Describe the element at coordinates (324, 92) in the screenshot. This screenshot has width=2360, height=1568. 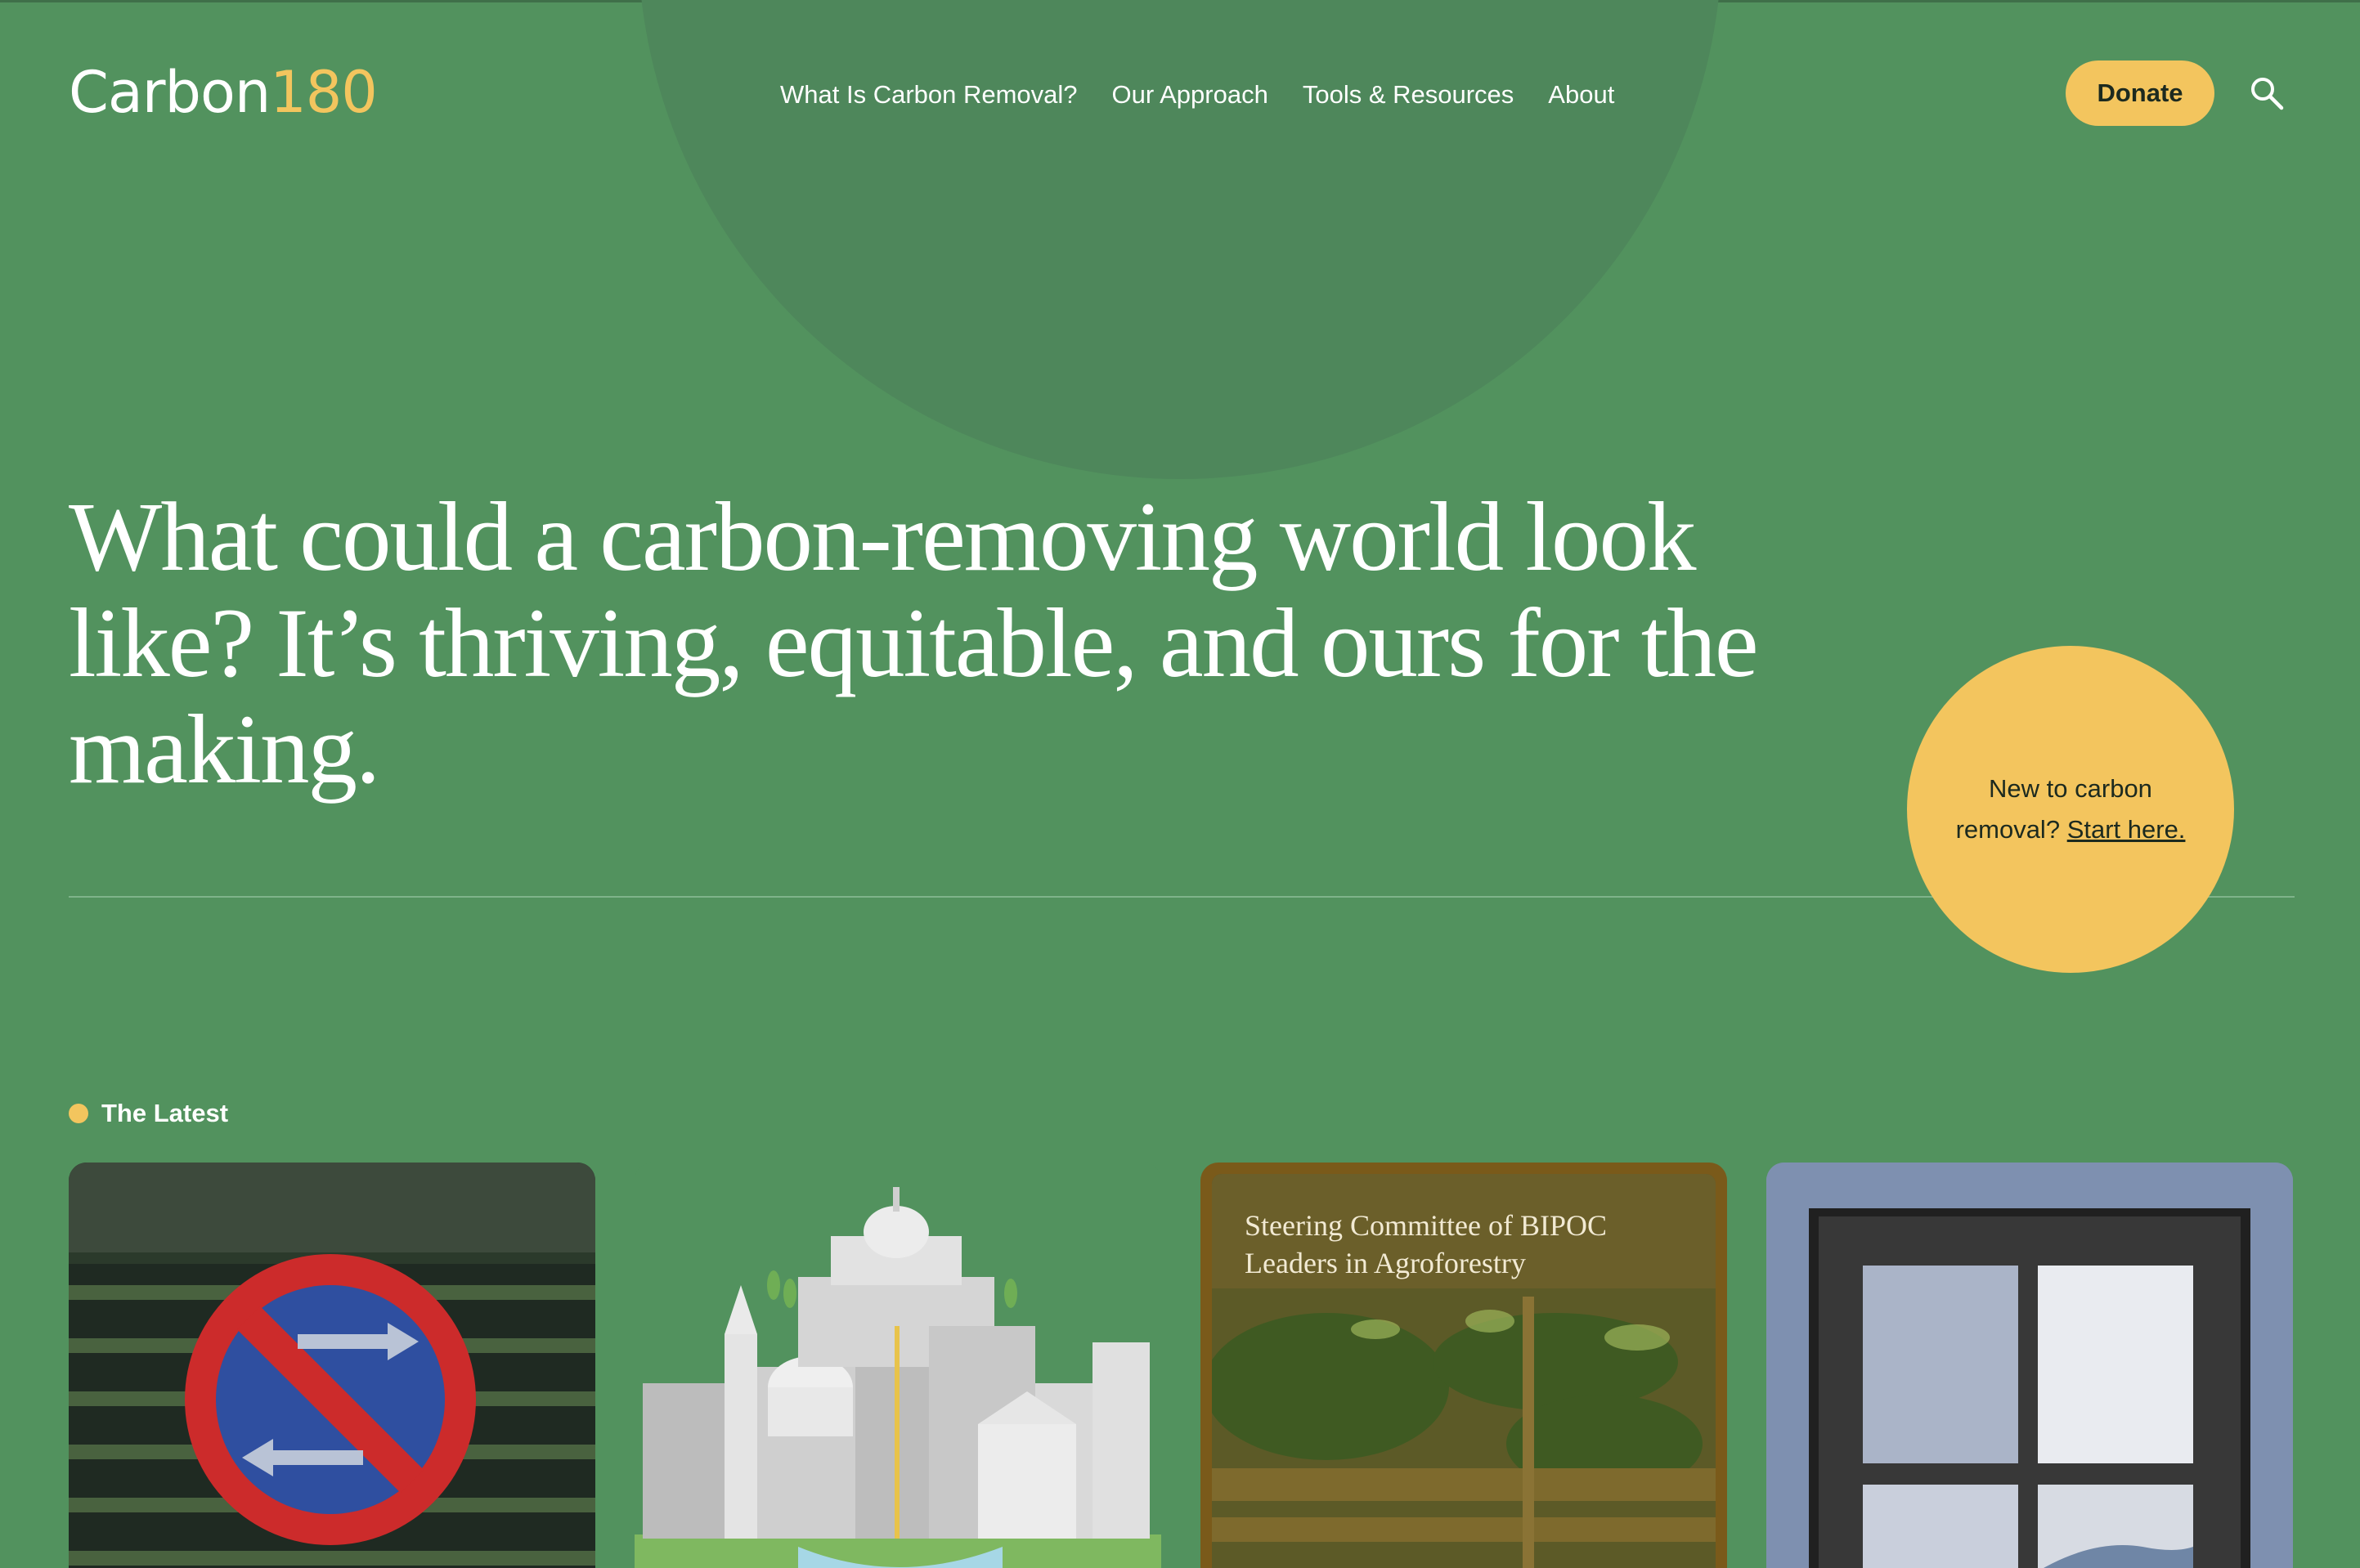
I see `logo-number: 180` at that location.